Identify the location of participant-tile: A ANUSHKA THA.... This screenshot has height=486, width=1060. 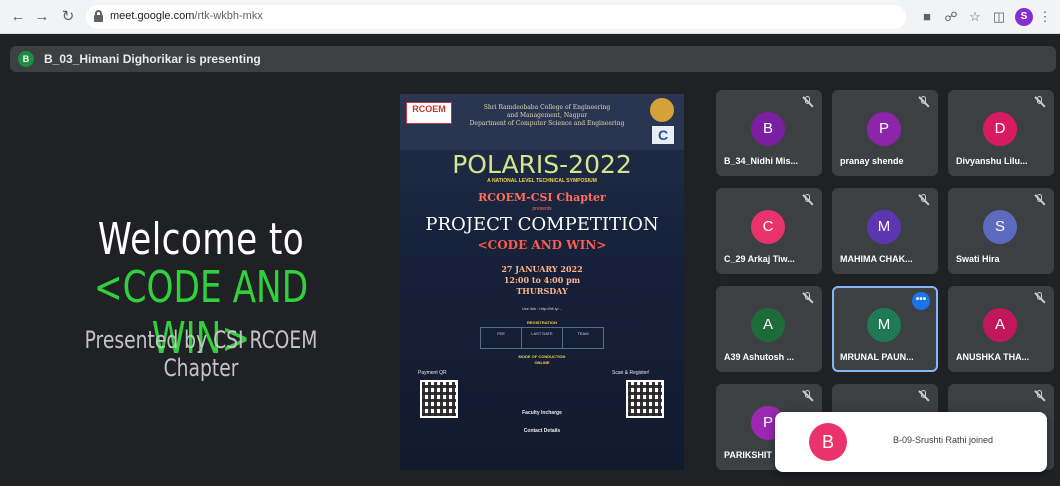
(1001, 329).